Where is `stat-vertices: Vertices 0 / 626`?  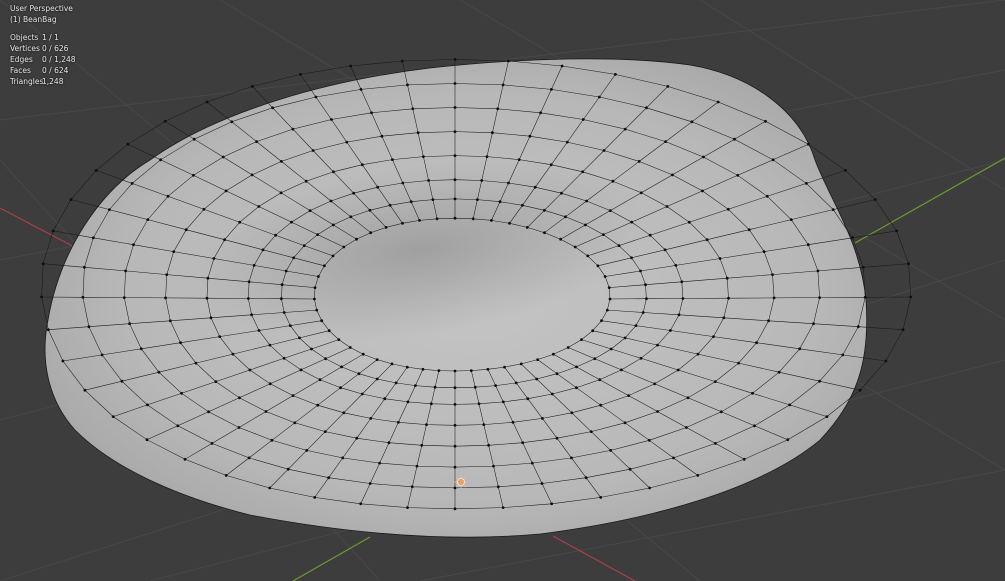 stat-vertices: Vertices 0 / 626 is located at coordinates (43, 48).